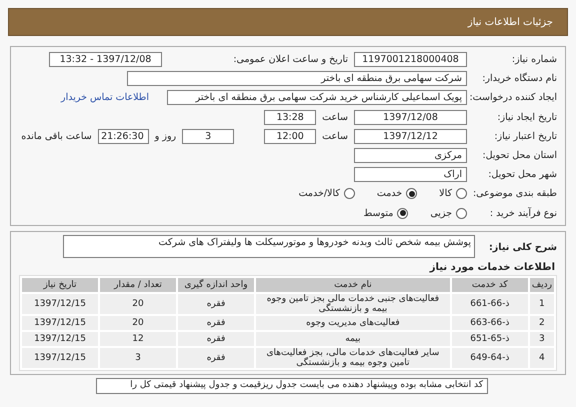 The image size is (576, 407). Describe the element at coordinates (208, 136) in the screenshot. I see `days-field: 3` at that location.